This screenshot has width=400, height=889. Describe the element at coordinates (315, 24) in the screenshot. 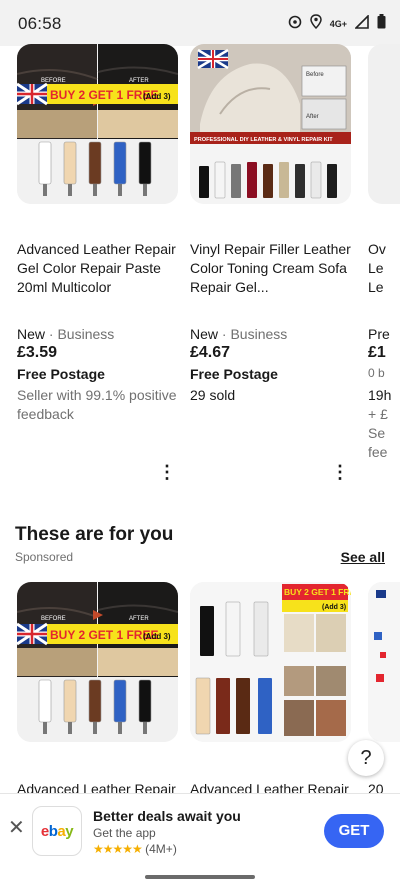

I see `location-icon` at that location.